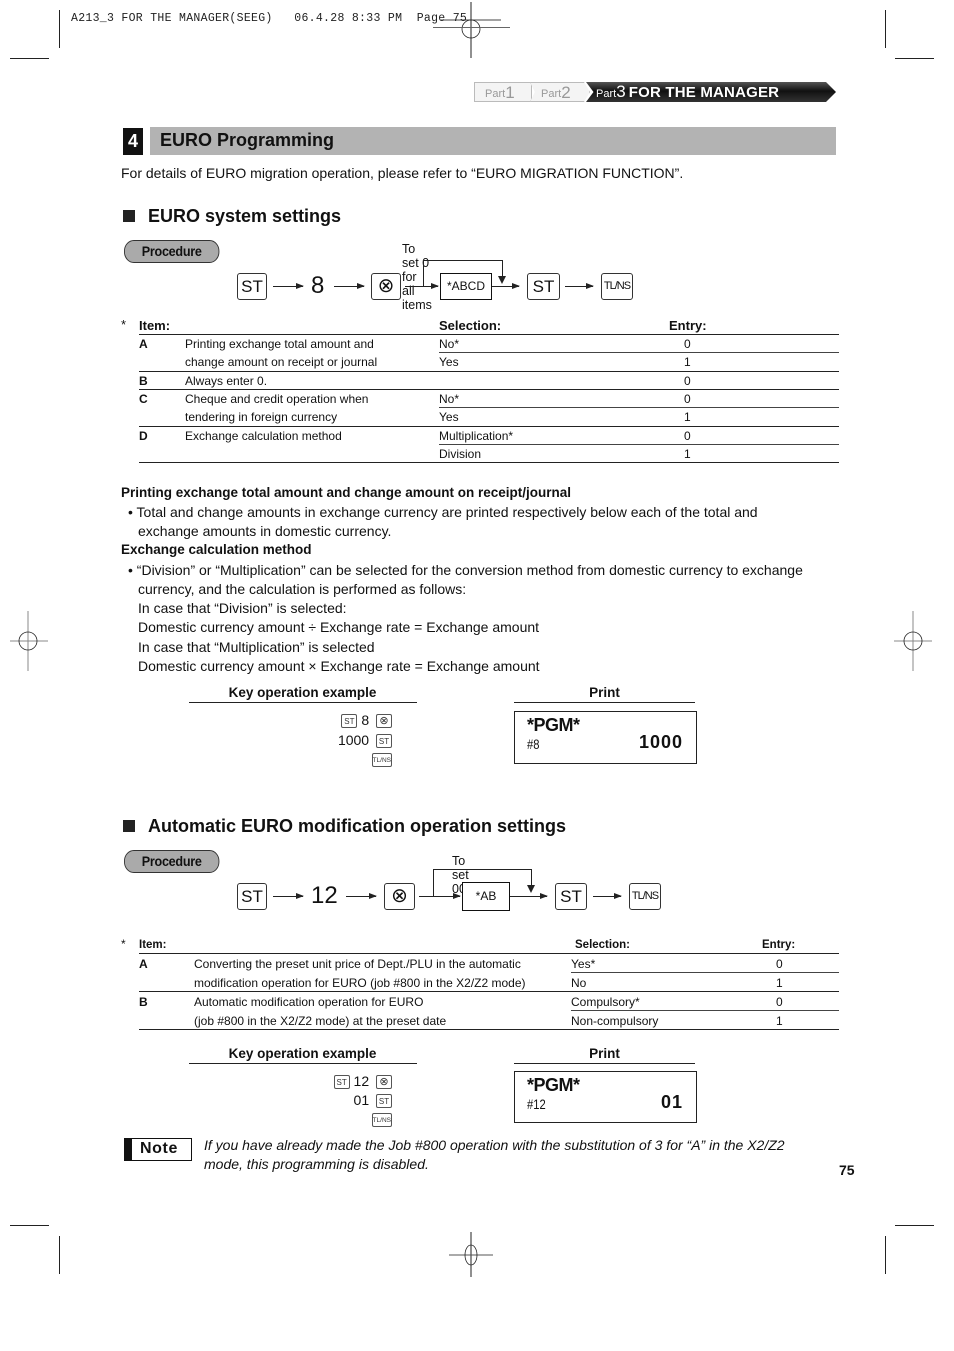 The width and height of the screenshot is (954, 1351). I want to click on slug-underline, so click(471, 27).